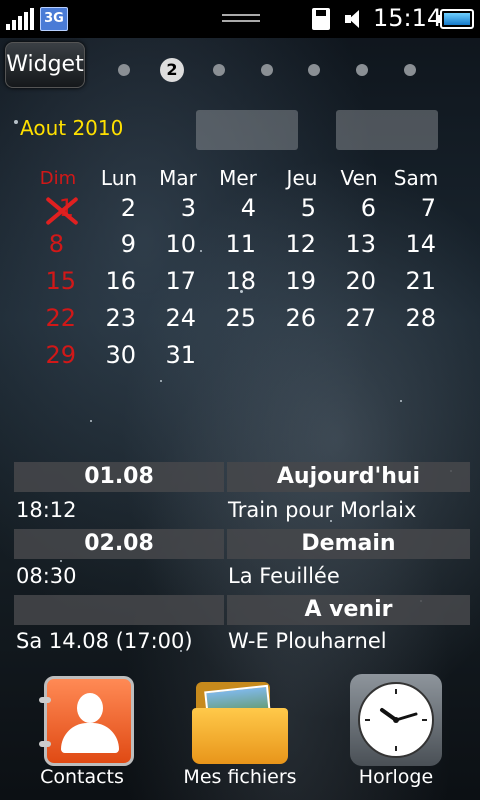  Describe the element at coordinates (284, 576) in the screenshot. I see `agenda-event-title: La Feuillée` at that location.